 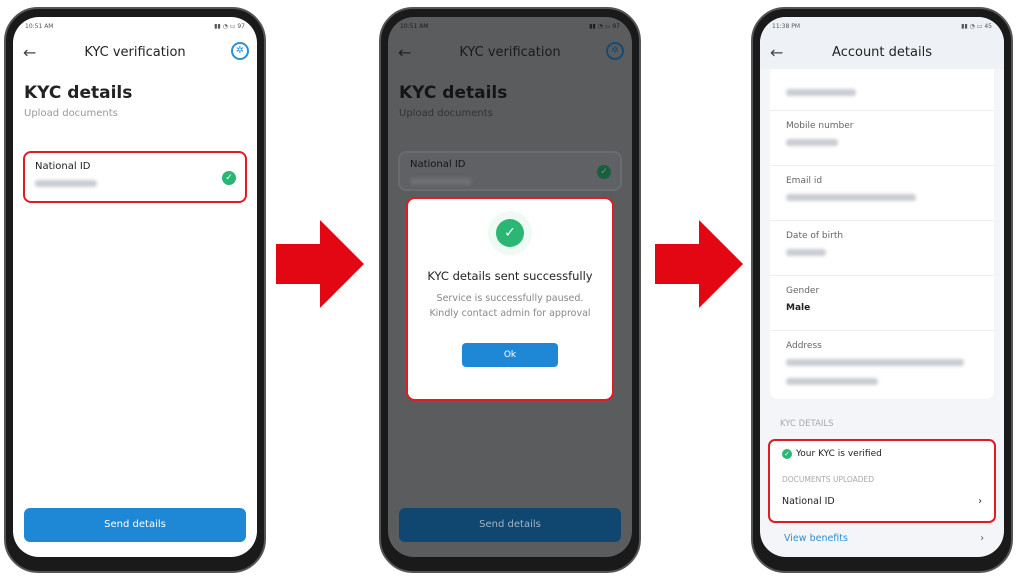 What do you see at coordinates (510, 276) in the screenshot?
I see `dialog-title: KYC details sent successfully` at bounding box center [510, 276].